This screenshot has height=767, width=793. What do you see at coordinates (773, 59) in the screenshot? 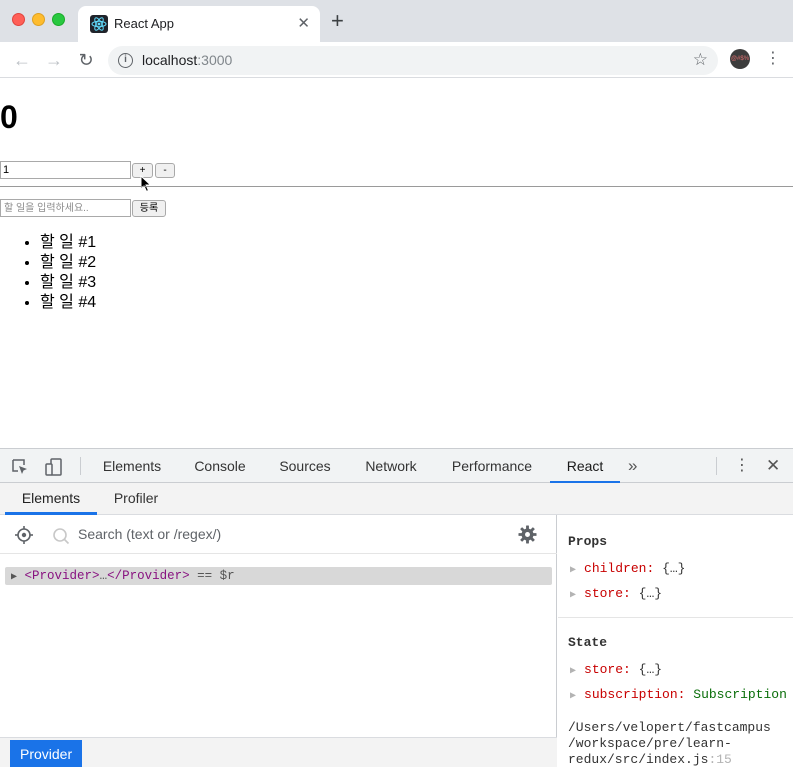
I see `browser-menu-icon: ⋮` at bounding box center [773, 59].